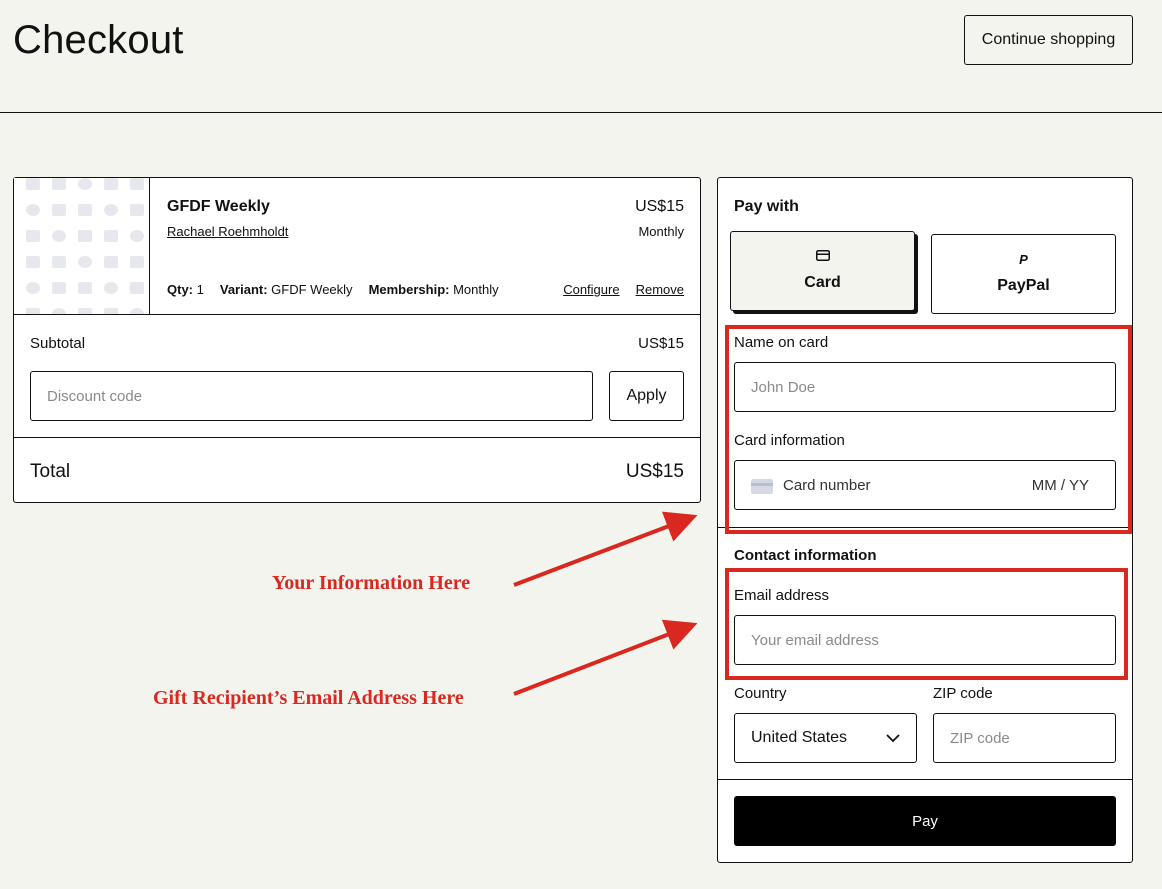 This screenshot has height=889, width=1162. Describe the element at coordinates (782, 595) in the screenshot. I see `email-label: Email address` at that location.